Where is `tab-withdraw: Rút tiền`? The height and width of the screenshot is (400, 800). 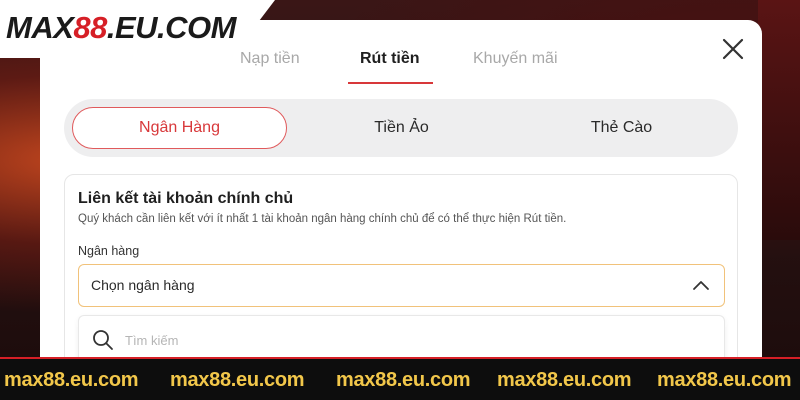
tab-withdraw: Rút tiền is located at coordinates (390, 59).